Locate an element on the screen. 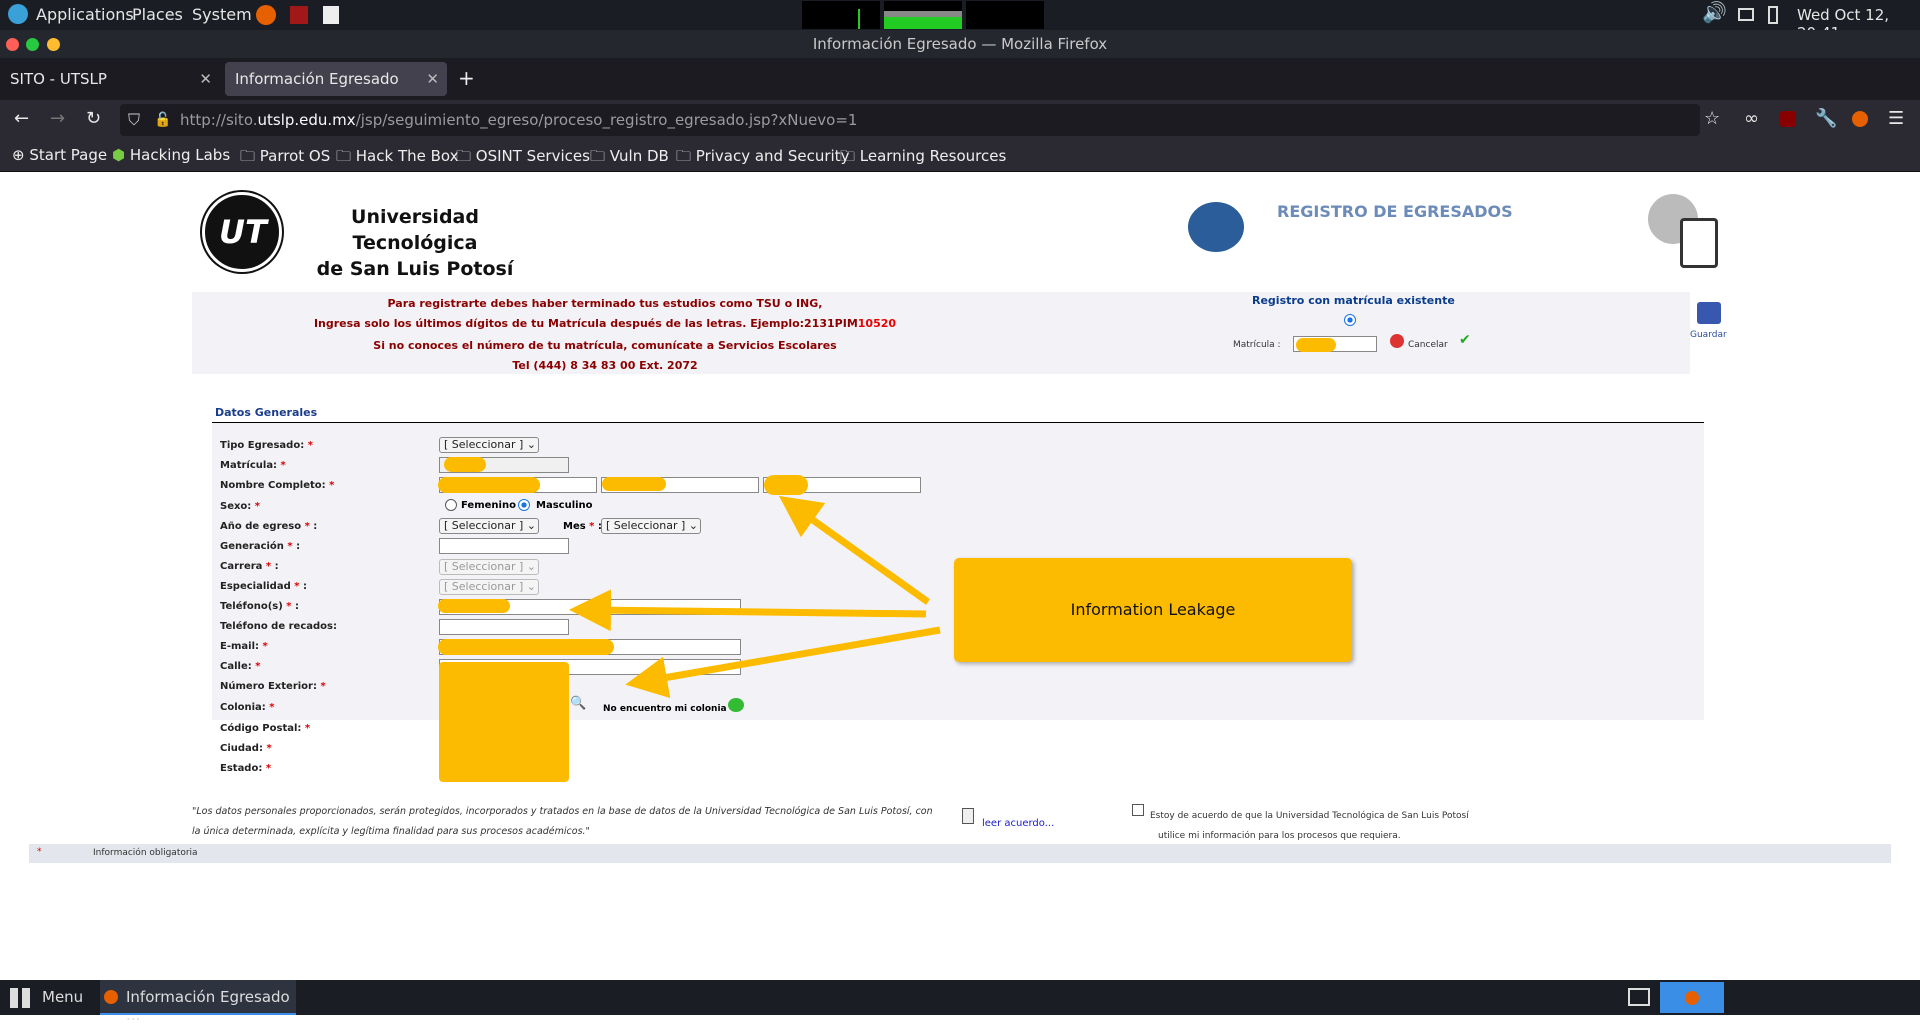  forward-icon: → is located at coordinates (57, 118).